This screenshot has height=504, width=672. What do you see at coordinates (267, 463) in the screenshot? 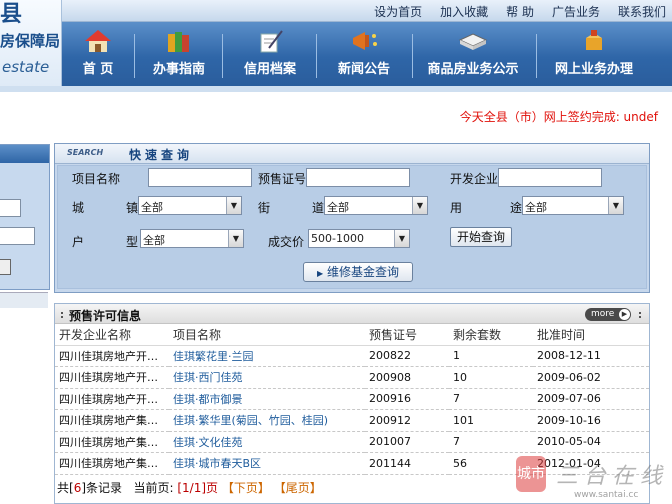
I see `cell-project-link: 佳琪·城市春天B区` at bounding box center [267, 463].